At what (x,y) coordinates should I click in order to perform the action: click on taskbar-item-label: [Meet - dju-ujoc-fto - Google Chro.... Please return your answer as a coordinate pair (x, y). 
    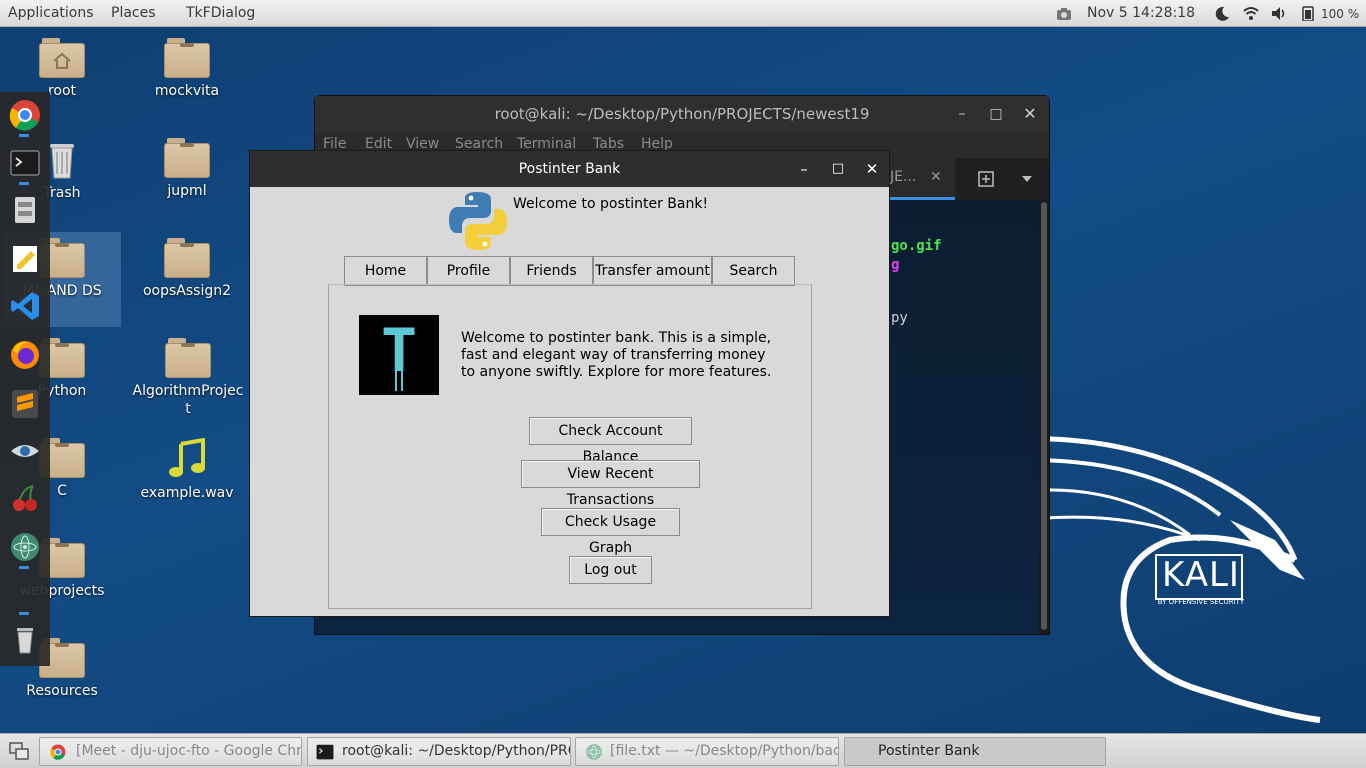
    Looking at the image, I should click on (189, 751).